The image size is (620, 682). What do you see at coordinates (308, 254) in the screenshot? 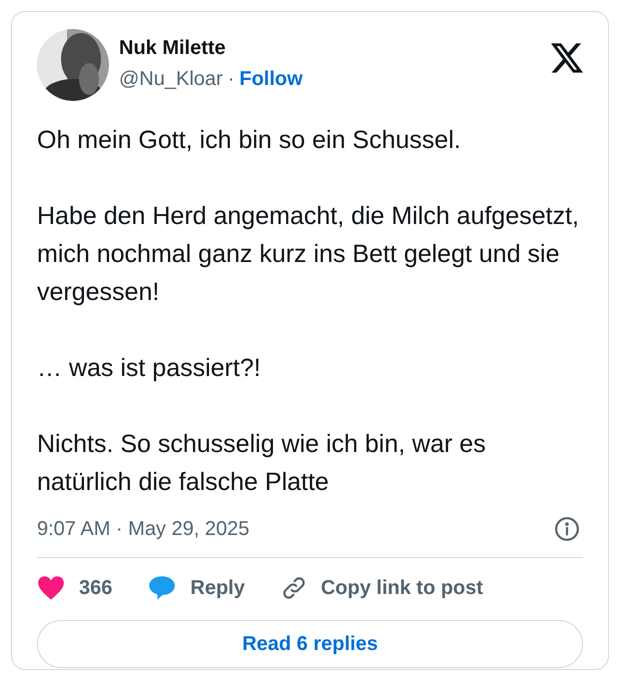
I see `post-text: Habe den Herd angemacht, die Milch aufgesetzt, mich nochmal ganz kurz ins Bett gelegt und sie vergessen!` at bounding box center [308, 254].